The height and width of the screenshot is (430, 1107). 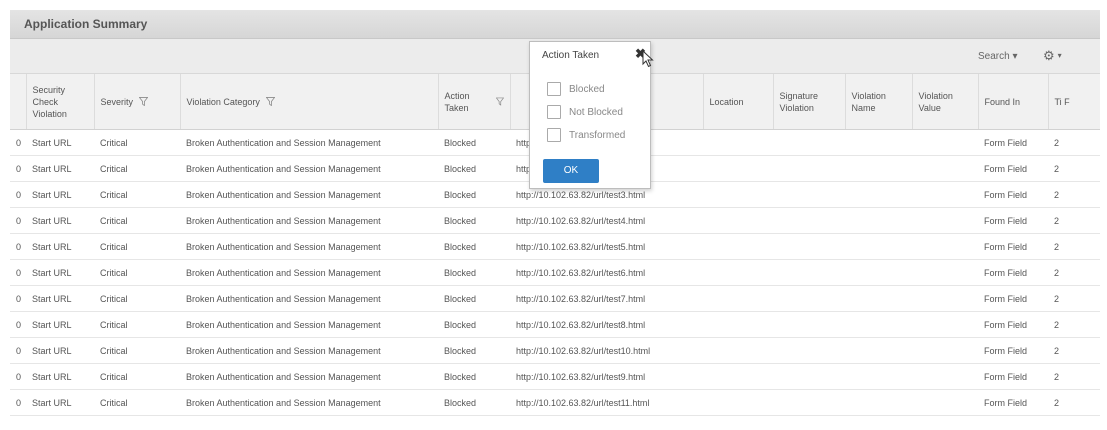 What do you see at coordinates (648, 59) in the screenshot?
I see `mouse-pointer-icon` at bounding box center [648, 59].